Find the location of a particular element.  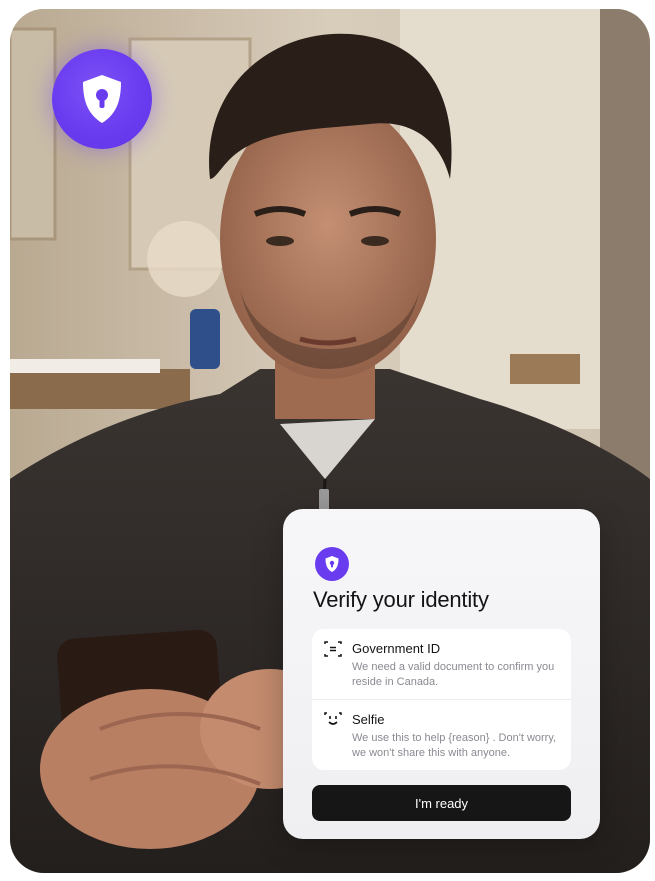

card-title: Verify your identity is located at coordinates (401, 599).